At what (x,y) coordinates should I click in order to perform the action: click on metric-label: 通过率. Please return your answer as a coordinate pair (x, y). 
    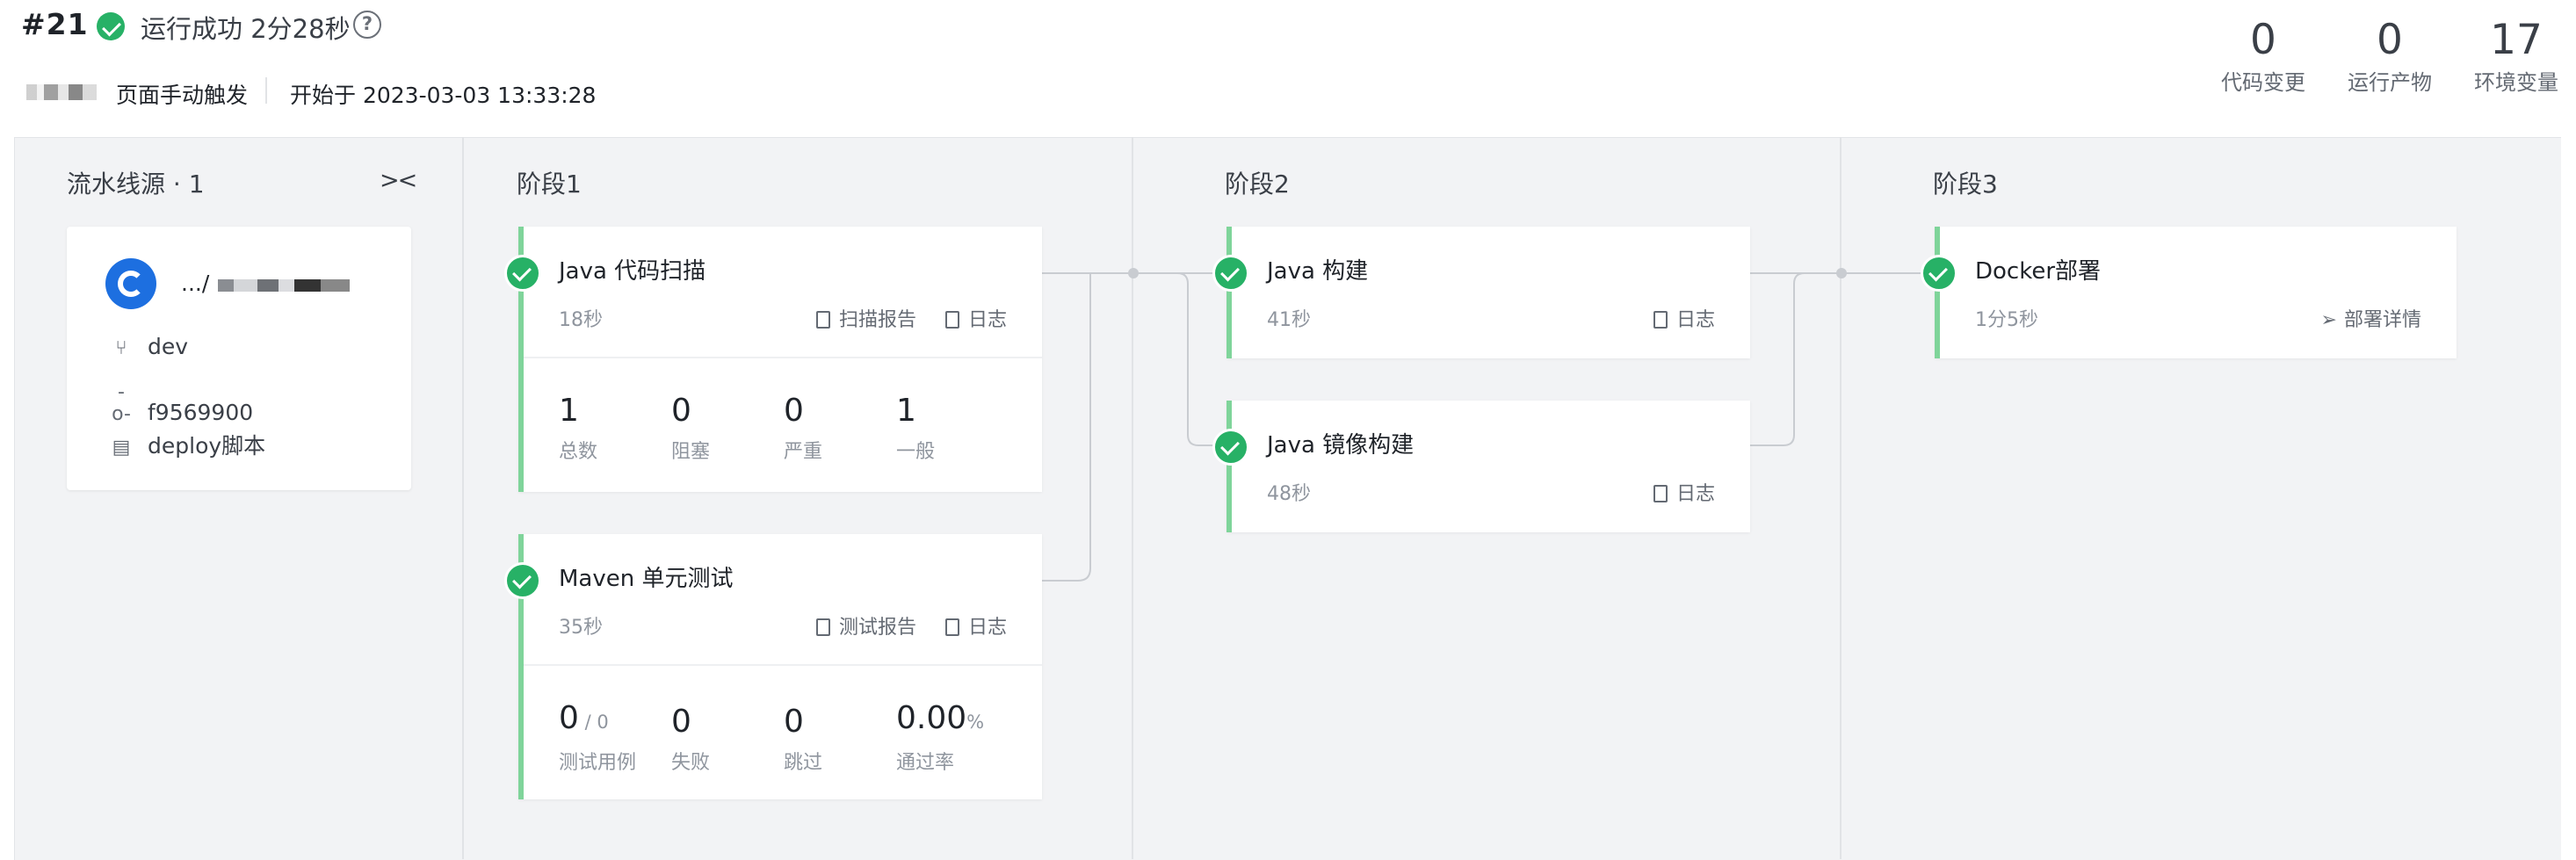
    Looking at the image, I should click on (925, 763).